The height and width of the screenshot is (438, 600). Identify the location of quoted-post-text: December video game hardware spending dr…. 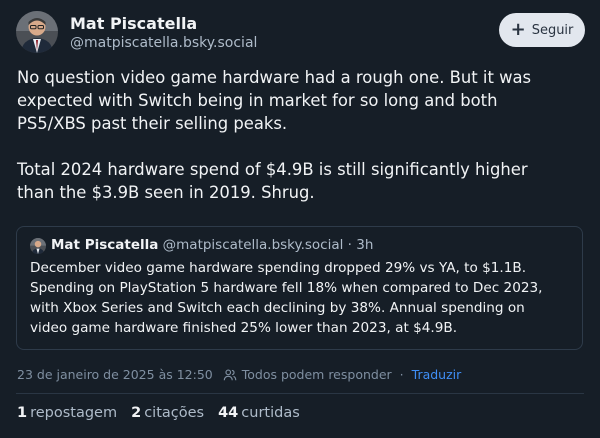
(286, 298).